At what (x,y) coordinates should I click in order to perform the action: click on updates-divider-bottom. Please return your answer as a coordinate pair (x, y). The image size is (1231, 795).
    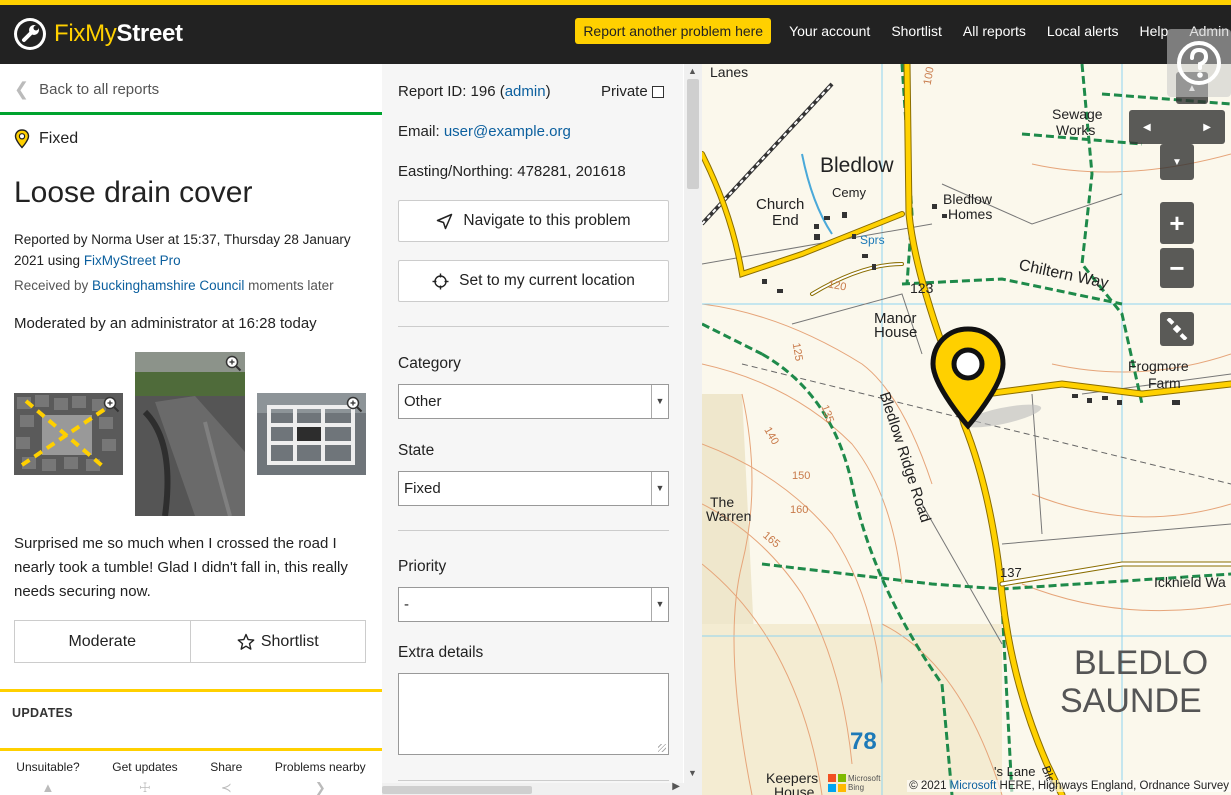
    Looking at the image, I should click on (191, 749).